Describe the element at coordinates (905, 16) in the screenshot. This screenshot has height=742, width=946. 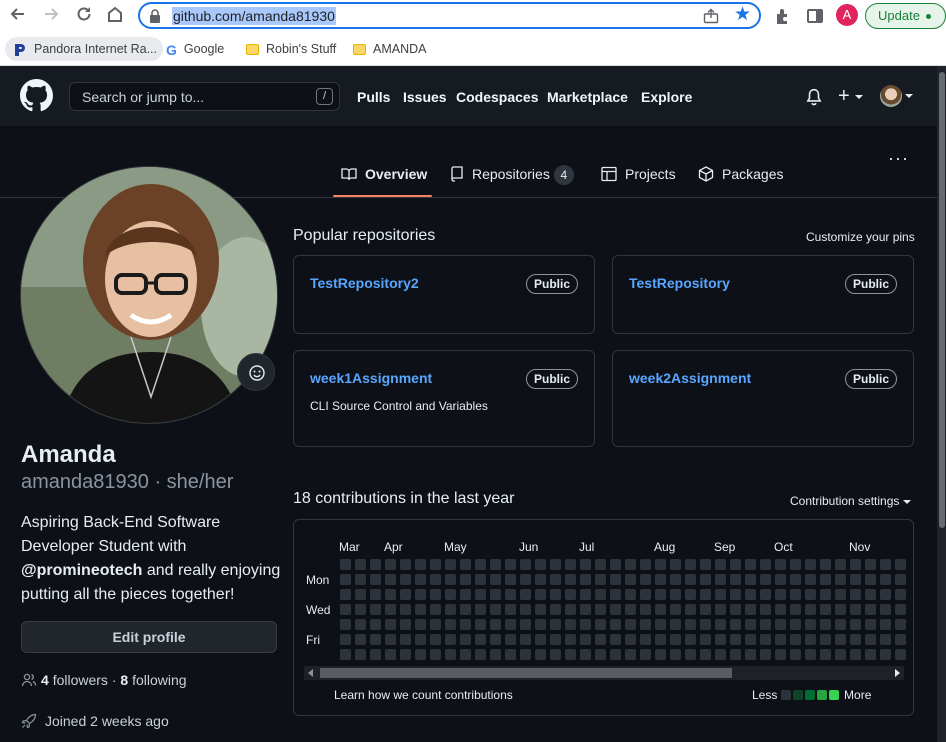
I see `update-button: Update` at that location.